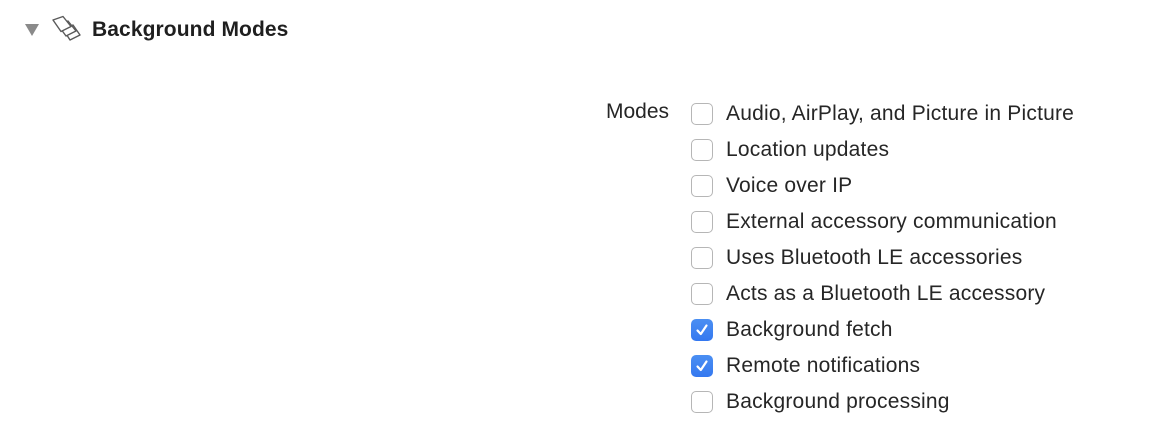 The image size is (1158, 436). I want to click on stacked-layers-icon, so click(67, 30).